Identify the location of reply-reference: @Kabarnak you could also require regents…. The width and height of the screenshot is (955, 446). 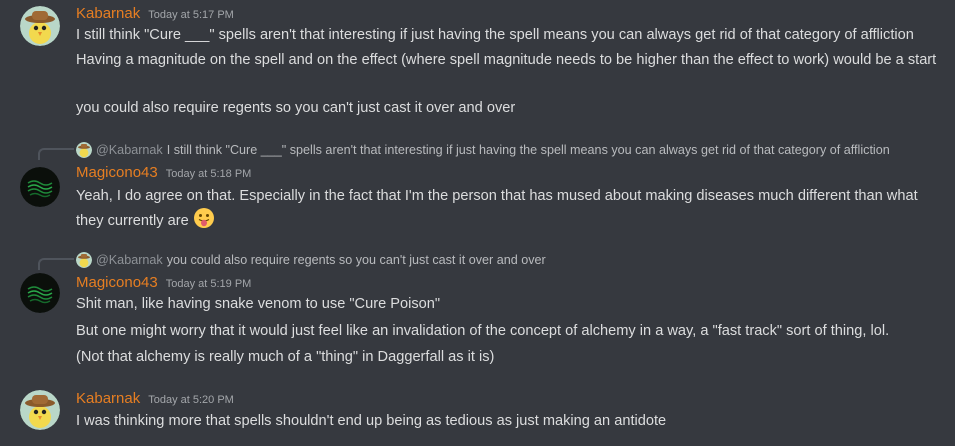
(311, 260).